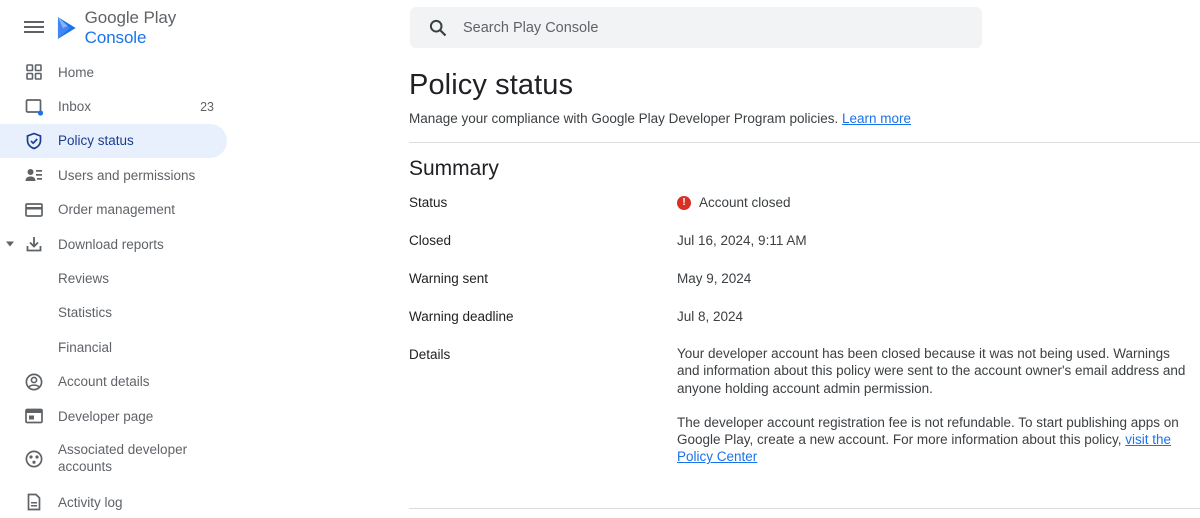 This screenshot has height=518, width=1200. Describe the element at coordinates (430, 354) in the screenshot. I see `details-label: Details` at that location.